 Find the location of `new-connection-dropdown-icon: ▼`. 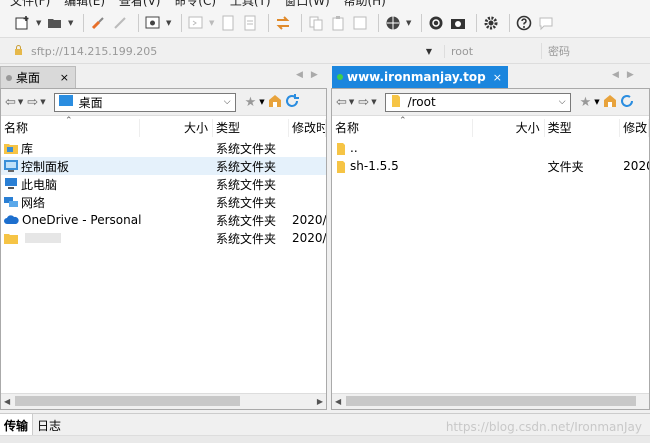

new-connection-dropdown-icon: ▼ is located at coordinates (39, 23).